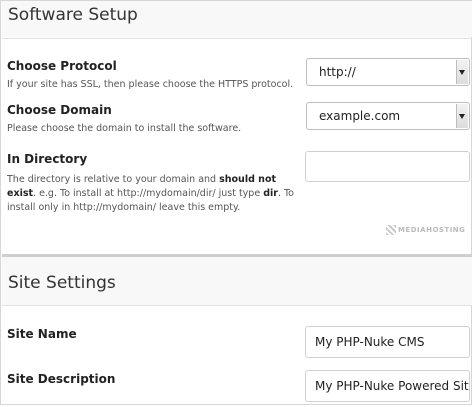  Describe the element at coordinates (387, 386) in the screenshot. I see `site-description-input: My PHP-Nuke Powered Site` at that location.